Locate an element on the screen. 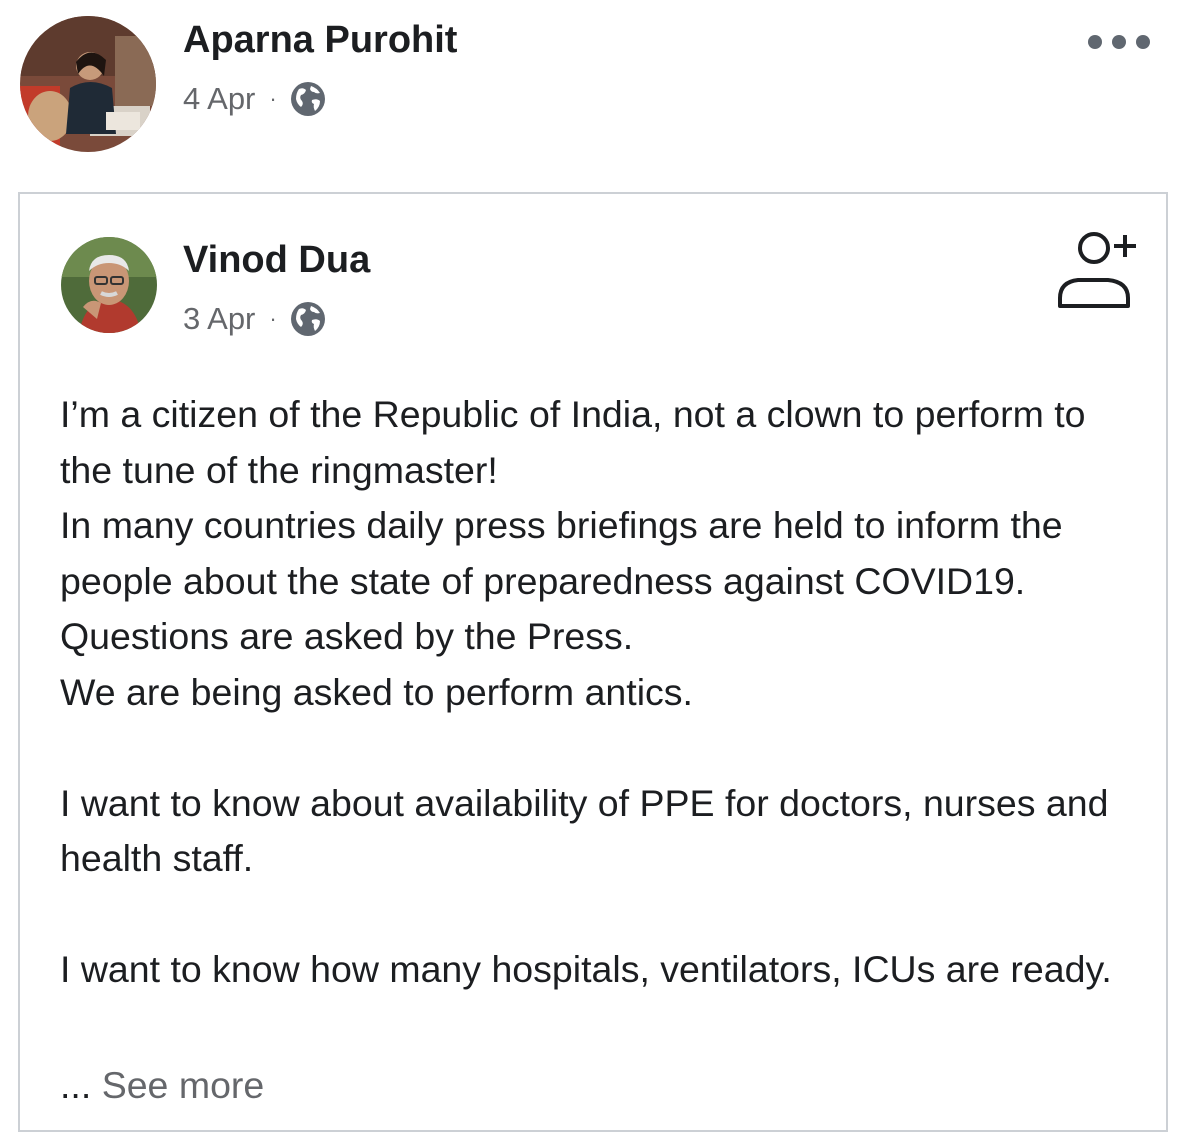  sharer-meta: 4 Apr · is located at coordinates (255, 99).